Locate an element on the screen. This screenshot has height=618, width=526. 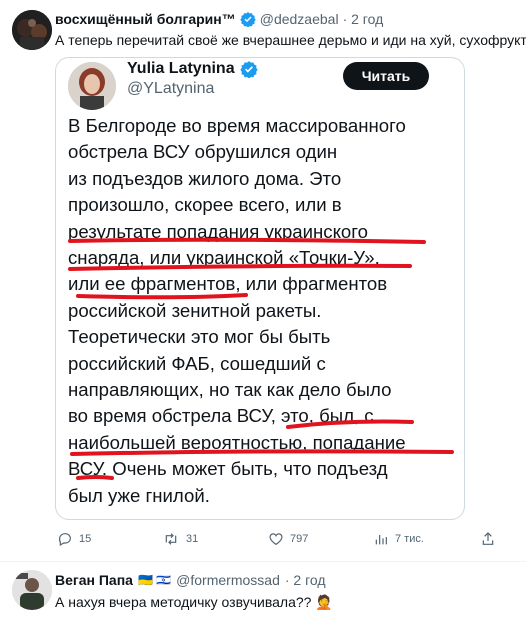
author-avatar is located at coordinates (32, 30).